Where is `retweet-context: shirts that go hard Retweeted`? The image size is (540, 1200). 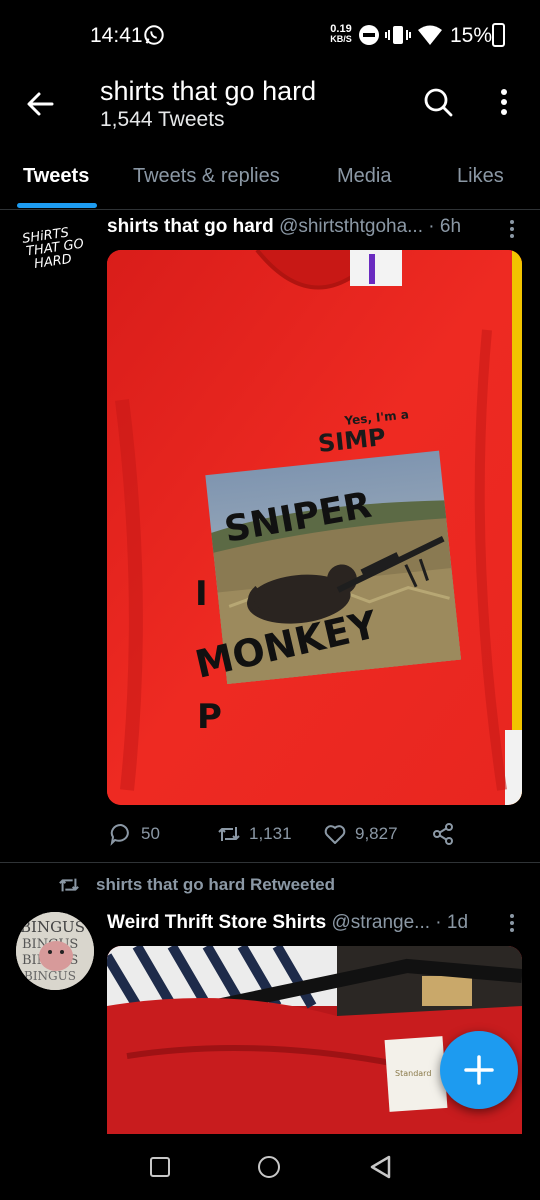
retweet-context: shirts that go hard Retweeted is located at coordinates (268, 885).